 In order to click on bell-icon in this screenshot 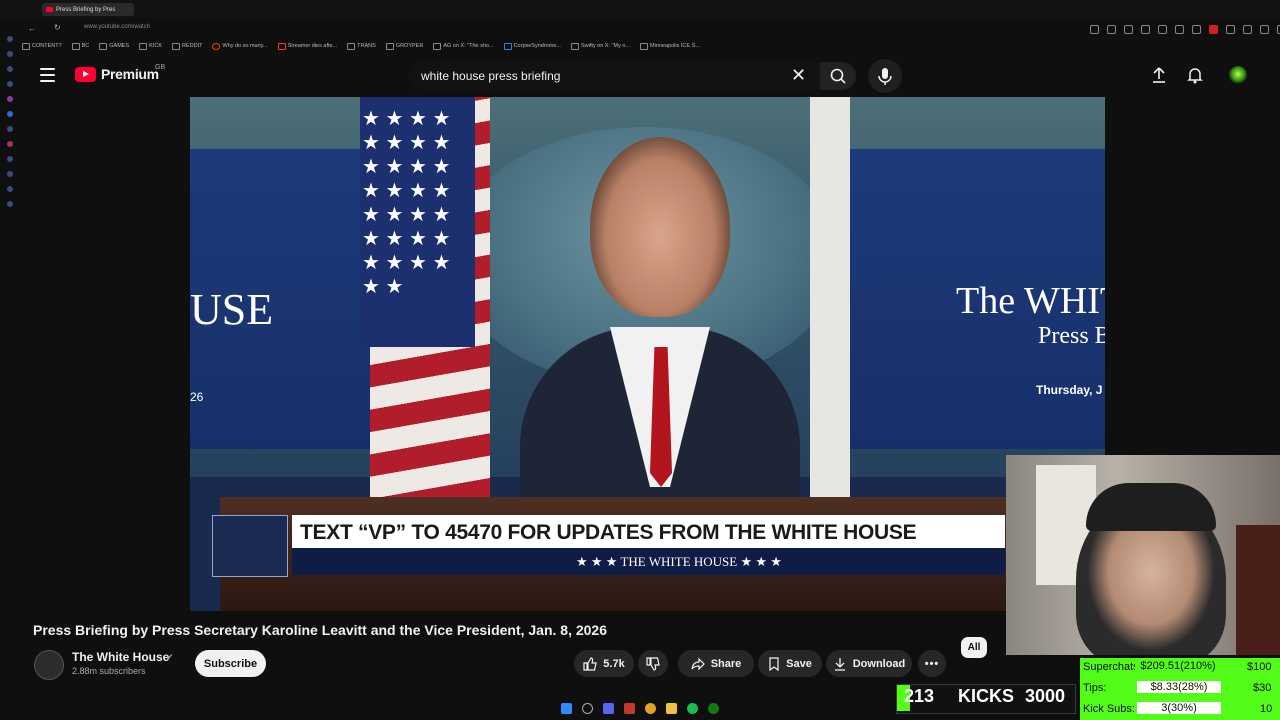, I will do `click(1195, 76)`.